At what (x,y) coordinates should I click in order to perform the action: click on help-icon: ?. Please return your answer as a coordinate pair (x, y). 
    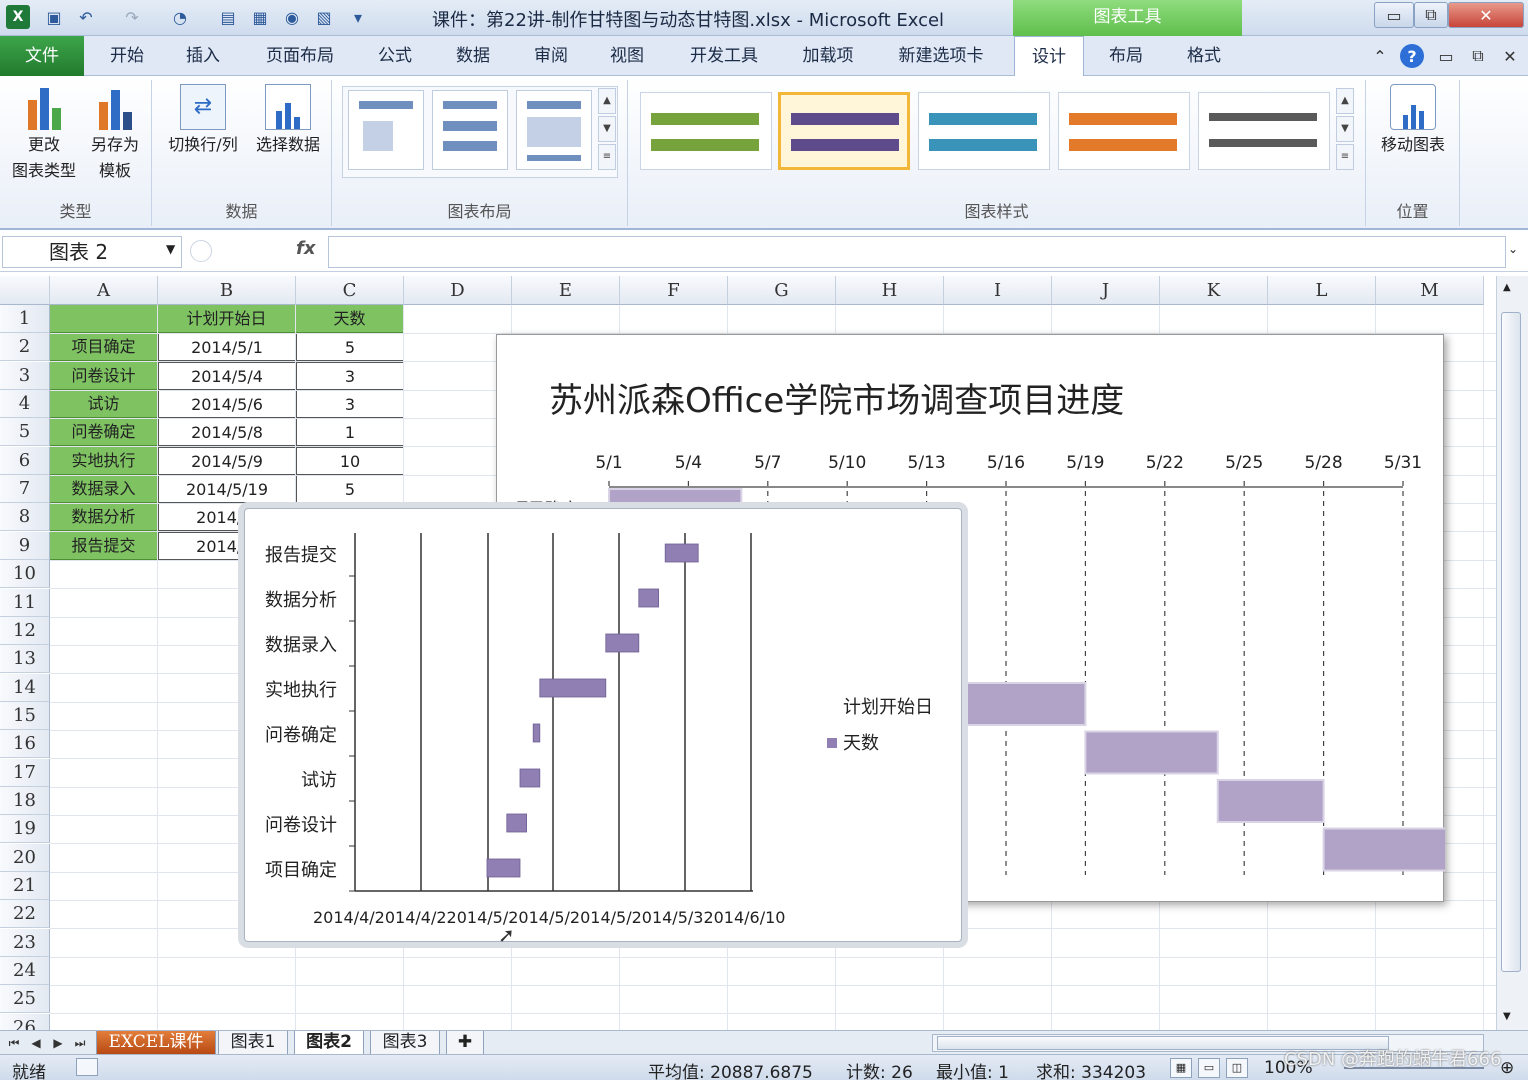
    Looking at the image, I should click on (1412, 56).